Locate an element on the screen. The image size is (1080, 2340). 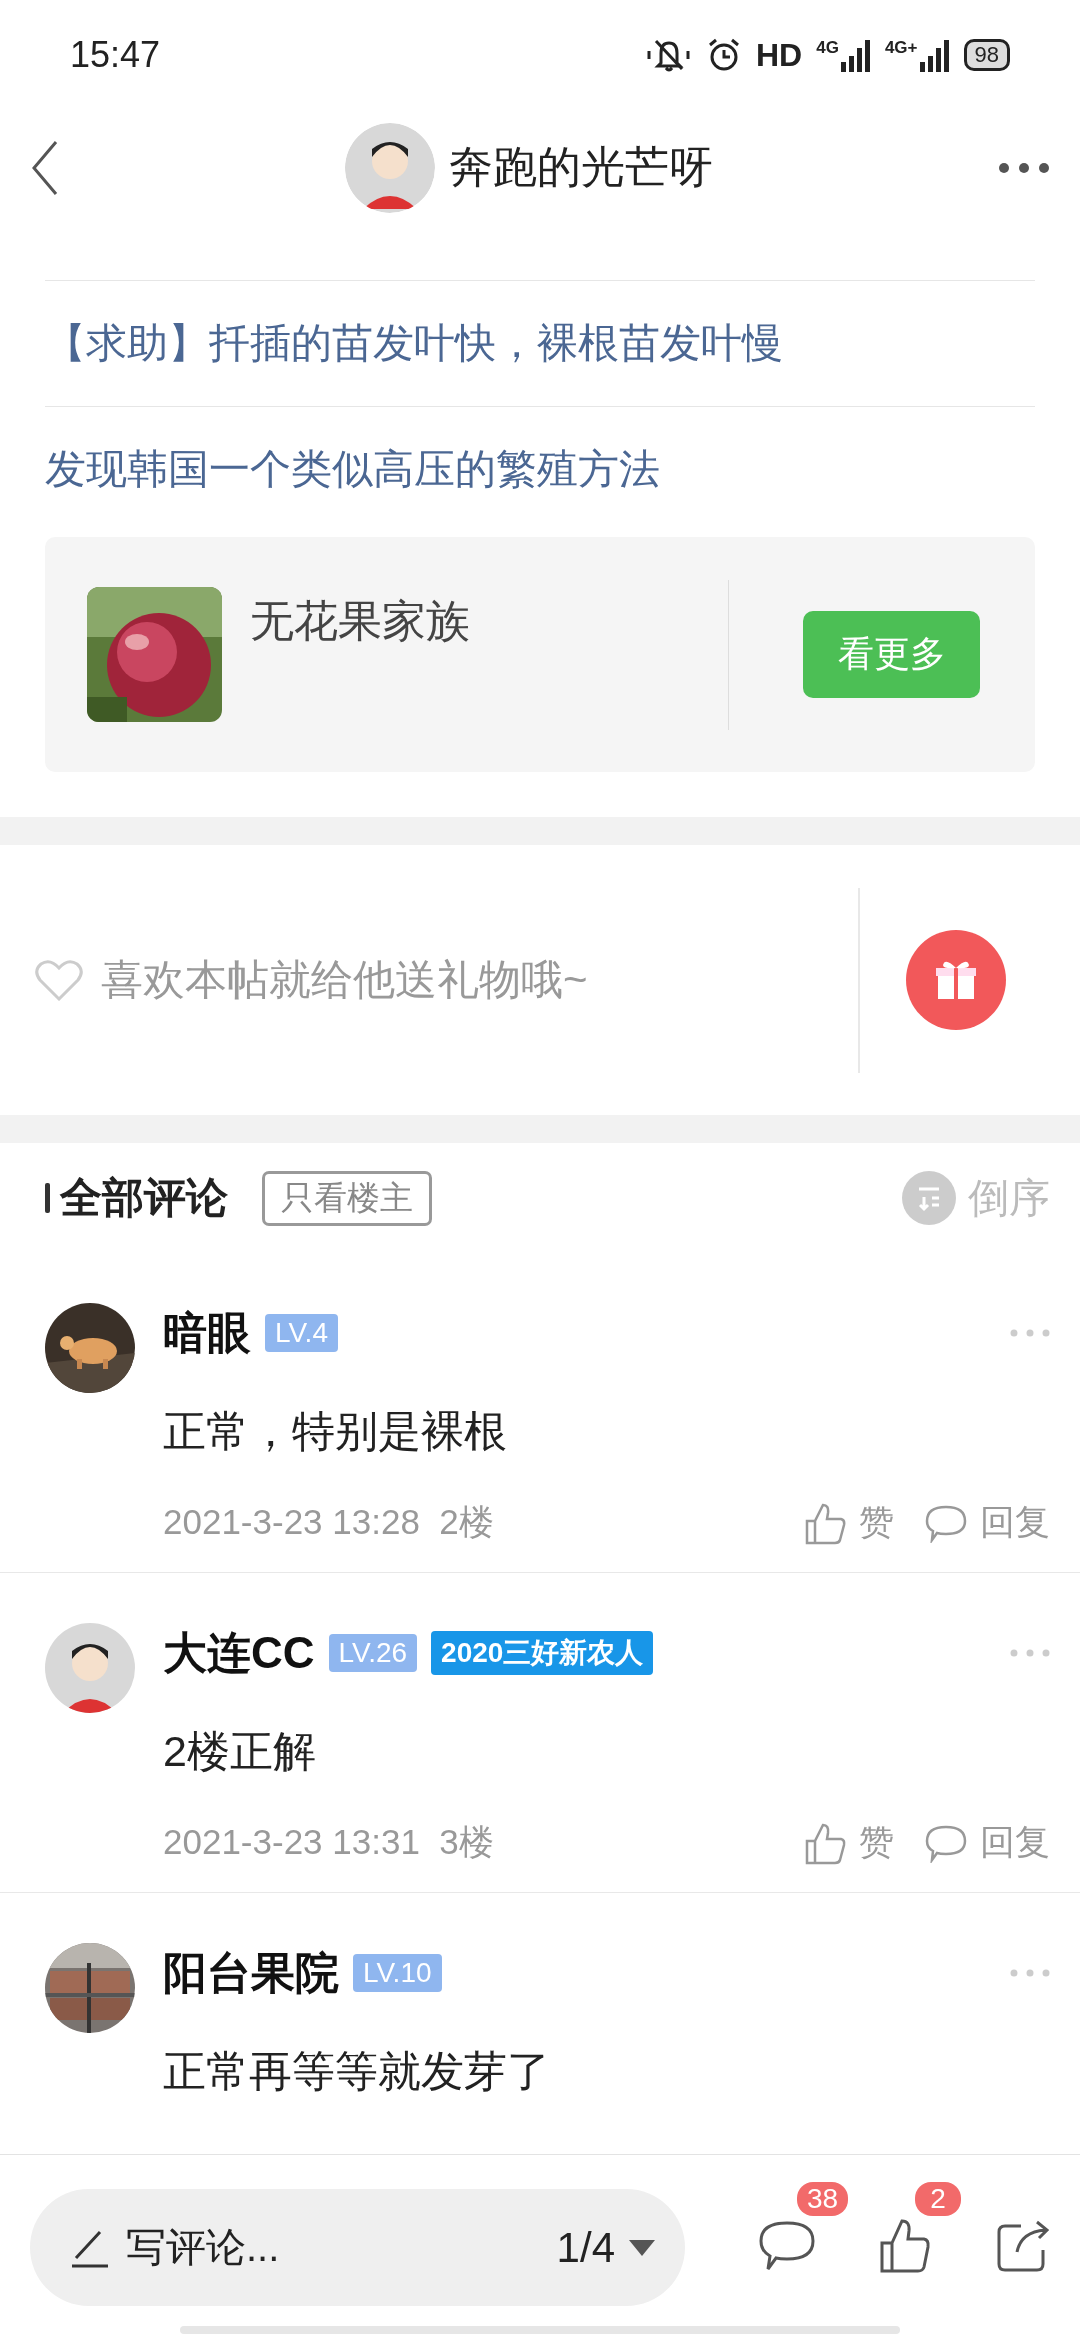
honor-badge: 2020三好新农人 is located at coordinates (542, 1653).